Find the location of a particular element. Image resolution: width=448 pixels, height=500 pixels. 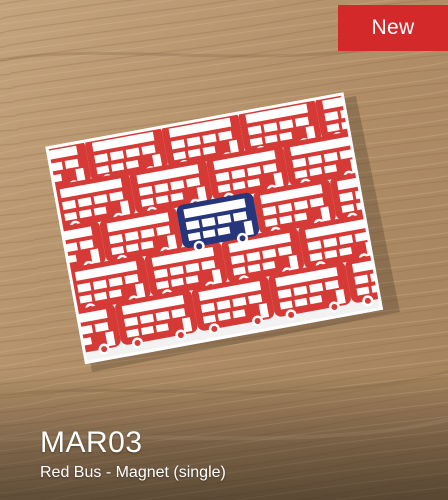

product-sku: MAR03 is located at coordinates (91, 442).